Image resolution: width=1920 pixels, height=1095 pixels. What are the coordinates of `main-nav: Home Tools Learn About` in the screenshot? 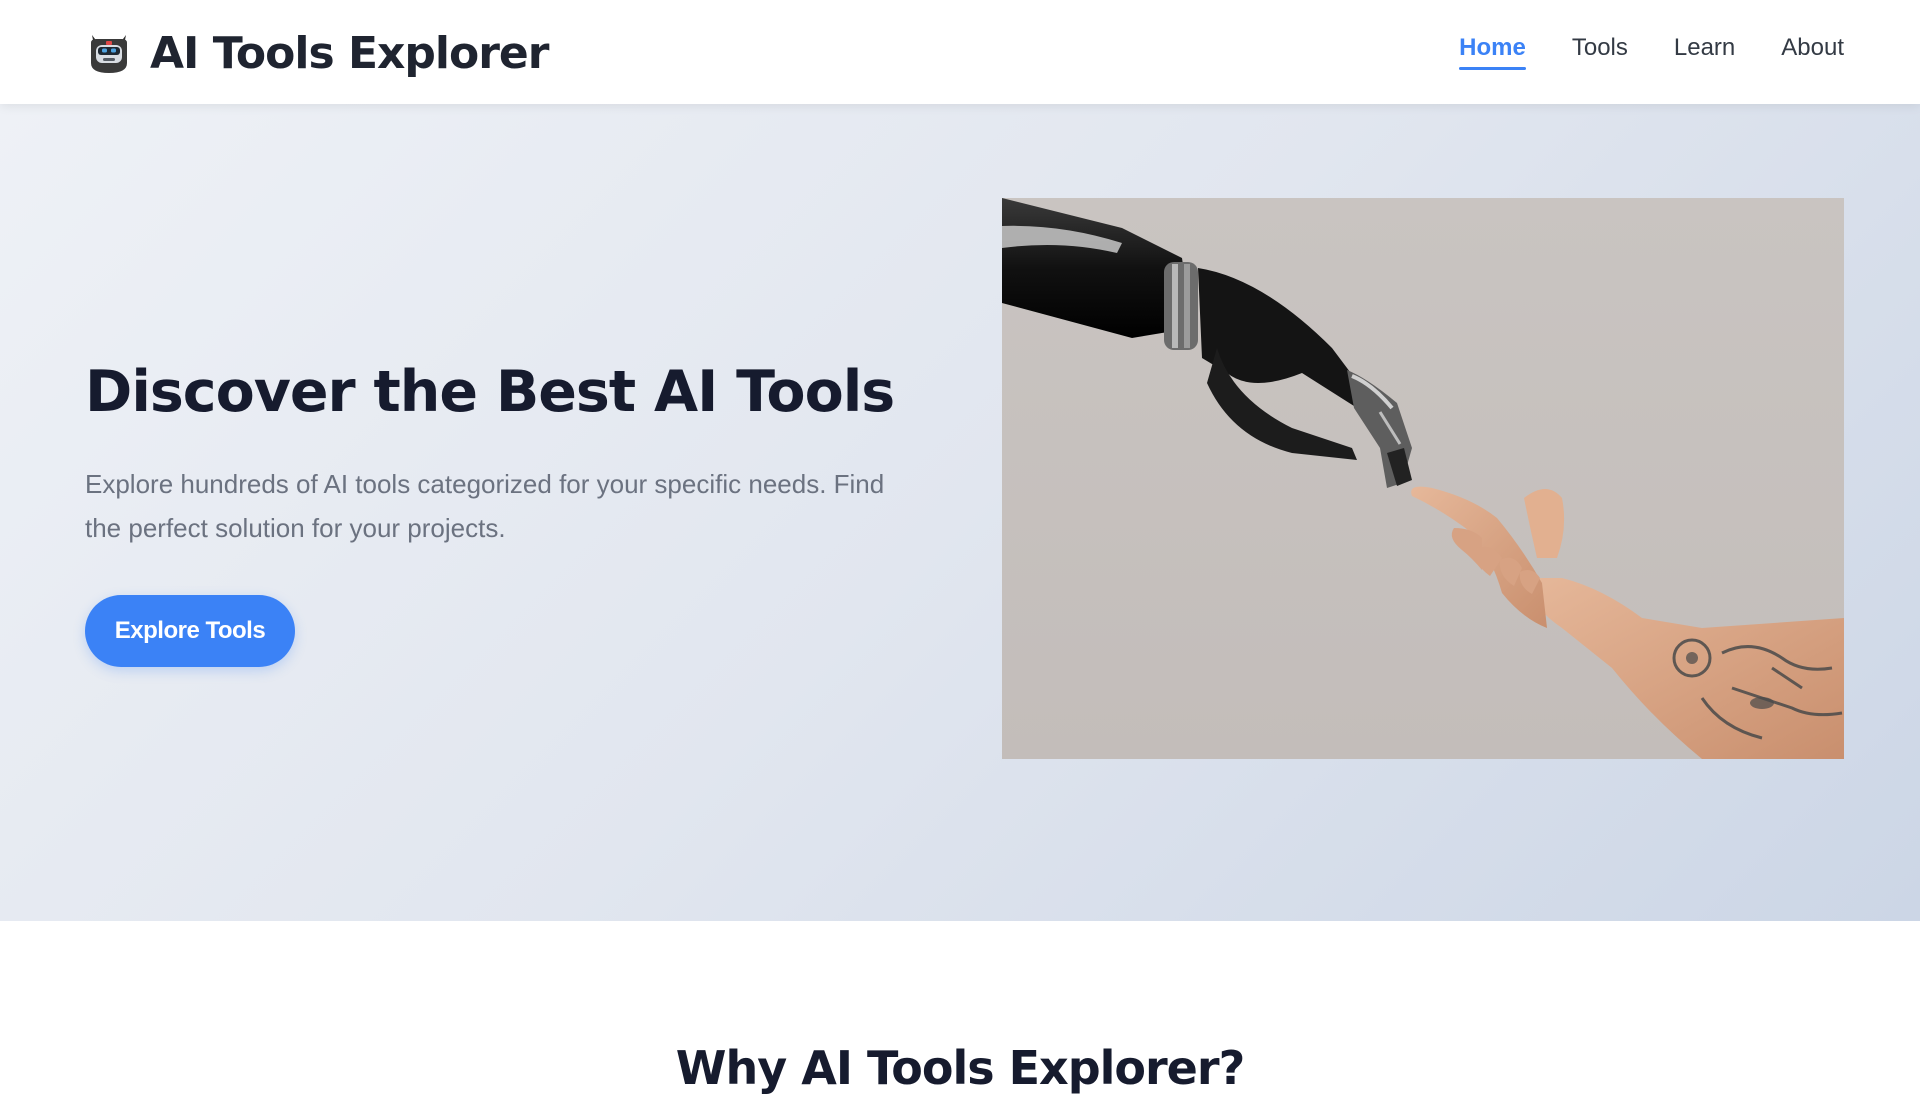 It's located at (1651, 52).